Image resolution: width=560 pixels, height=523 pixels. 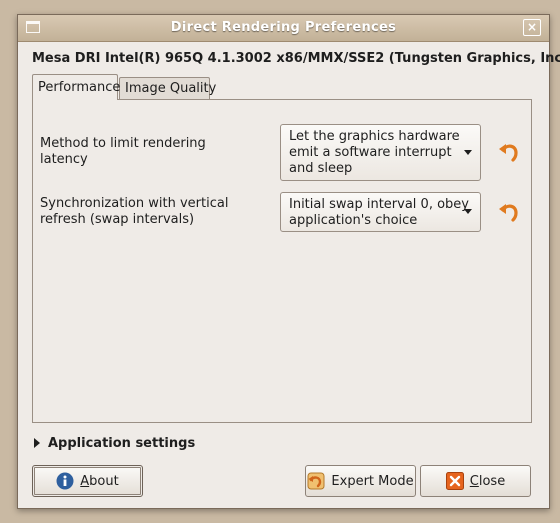 I want to click on latency-value-line2: emit a software interrupt, so click(x=370, y=152).